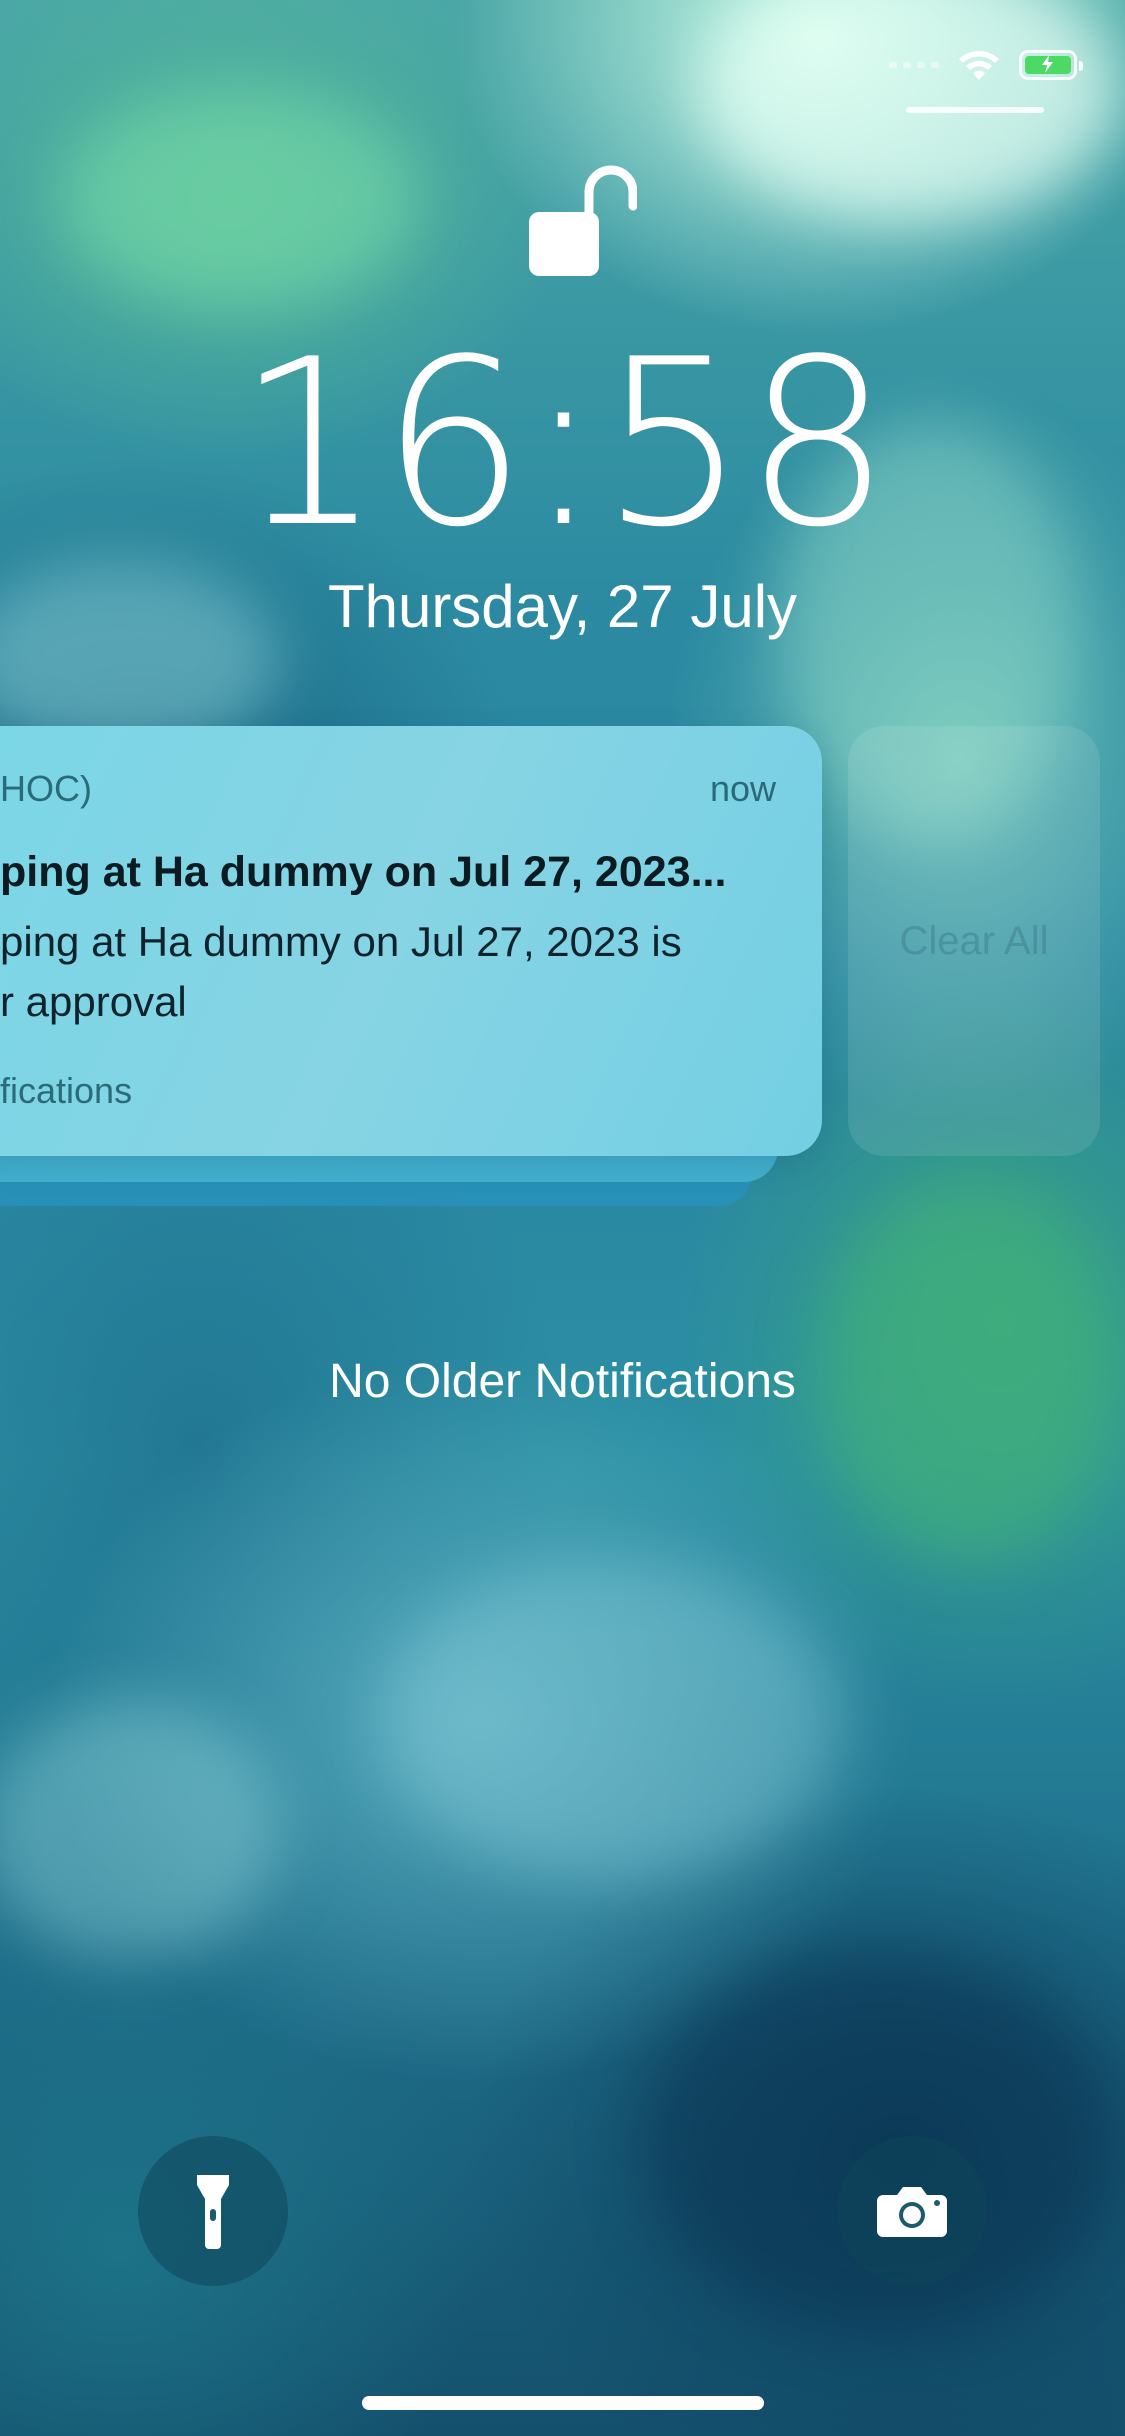 The image size is (1125, 2436). I want to click on battery-level, so click(1048, 64).